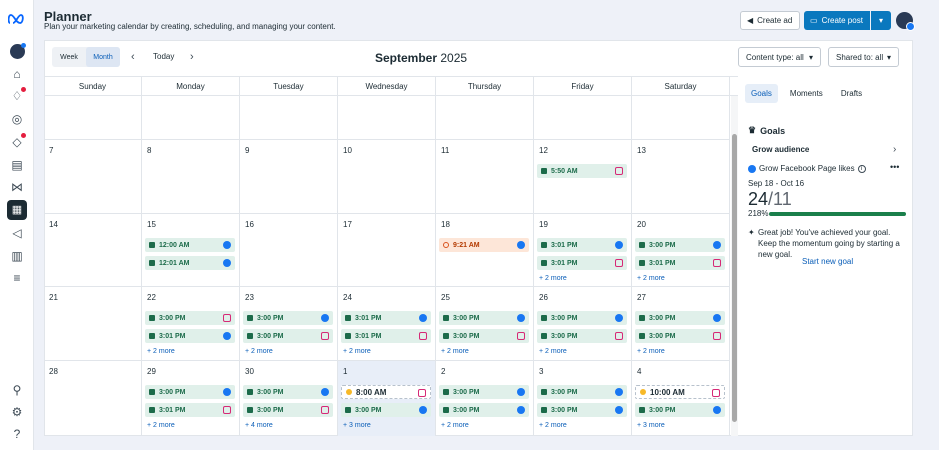 This screenshot has width=939, height=450. Describe the element at coordinates (17, 165) in the screenshot. I see `inbox-icon: ▤` at that location.